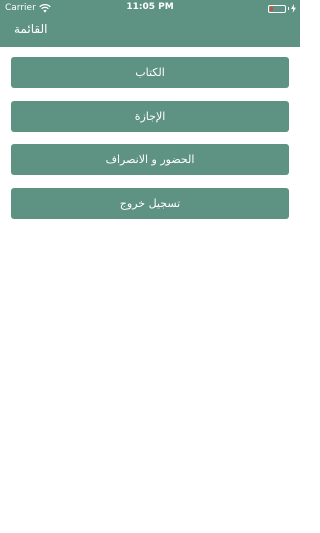 The width and height of the screenshot is (320, 533). What do you see at coordinates (293, 8) in the screenshot?
I see `charging-bolt-icon` at bounding box center [293, 8].